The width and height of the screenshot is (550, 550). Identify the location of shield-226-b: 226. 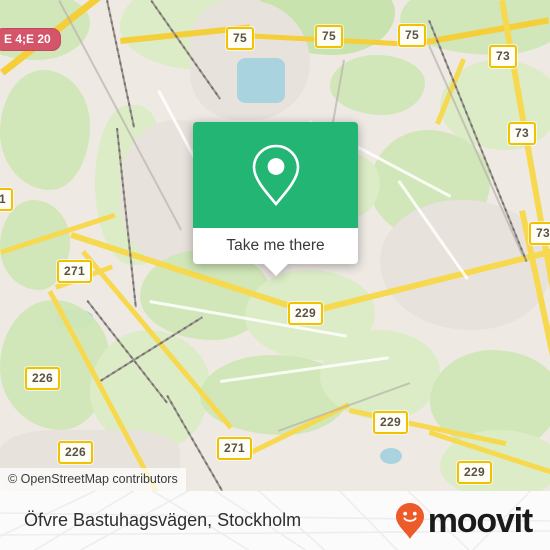
(75, 452).